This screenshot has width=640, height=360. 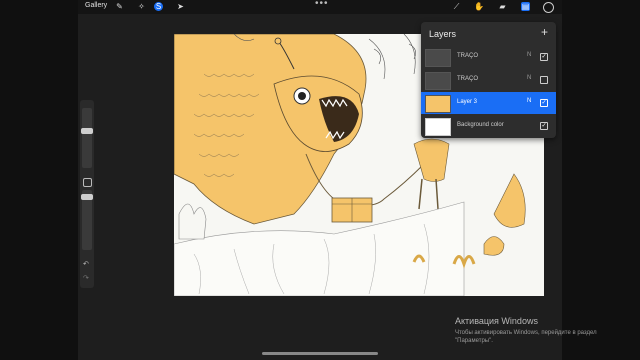 What do you see at coordinates (488, 103) in the screenshot?
I see `layer-row-active: Layer 3 N ✓` at bounding box center [488, 103].